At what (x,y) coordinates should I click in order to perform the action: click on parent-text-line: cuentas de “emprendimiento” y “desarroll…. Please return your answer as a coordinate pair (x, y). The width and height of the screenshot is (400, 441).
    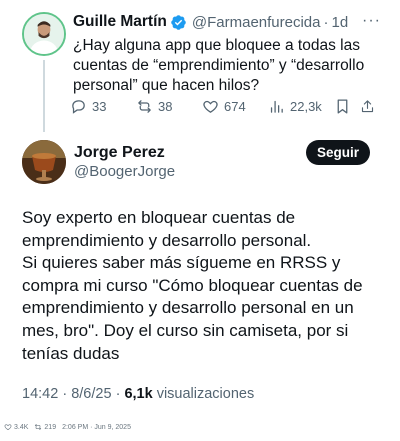
    Looking at the image, I should click on (219, 65).